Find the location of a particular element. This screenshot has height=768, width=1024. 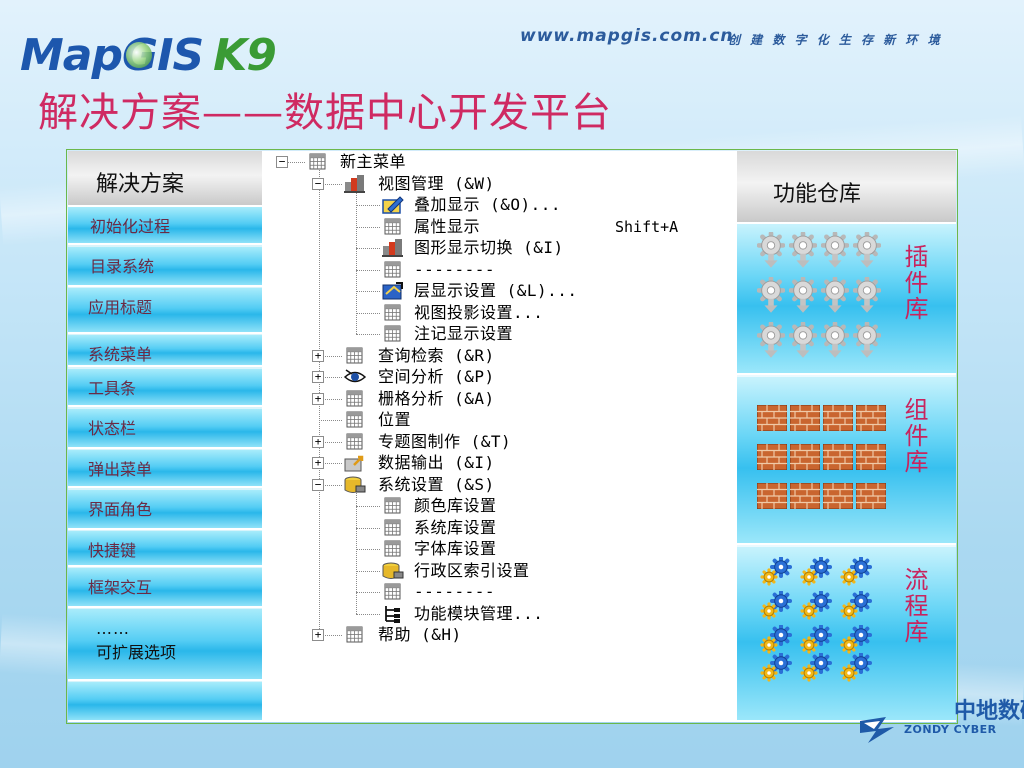

bars-icon is located at coordinates (393, 248).